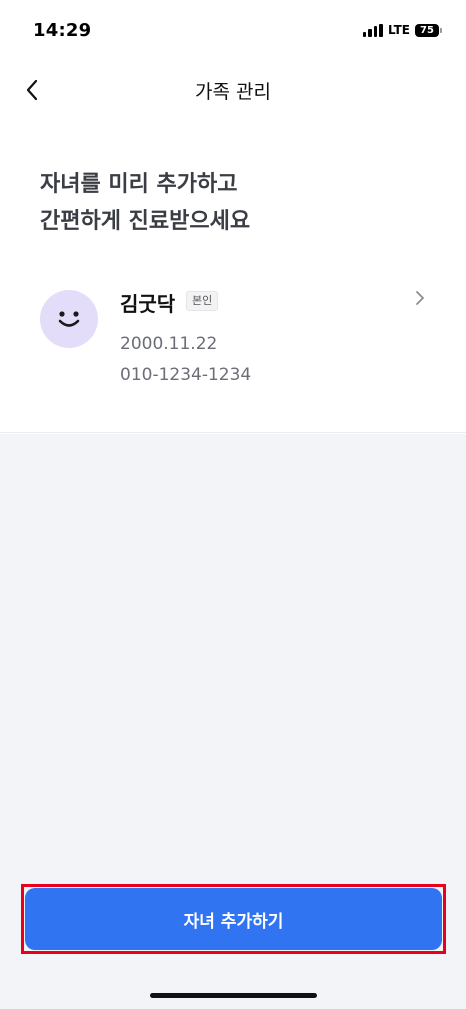 This screenshot has width=466, height=1009. I want to click on navigation-bar: 가족 관리, so click(233, 90).